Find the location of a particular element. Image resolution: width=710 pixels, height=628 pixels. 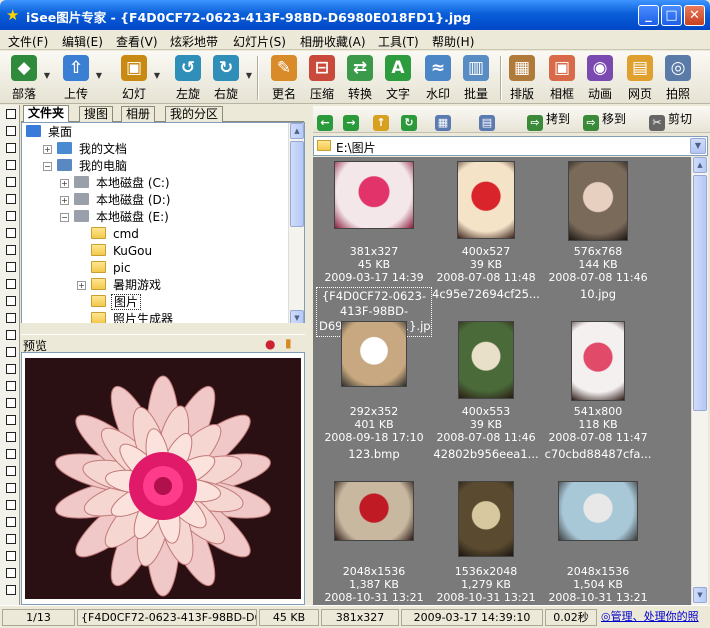

sort-button: ▤ is located at coordinates (488, 120).